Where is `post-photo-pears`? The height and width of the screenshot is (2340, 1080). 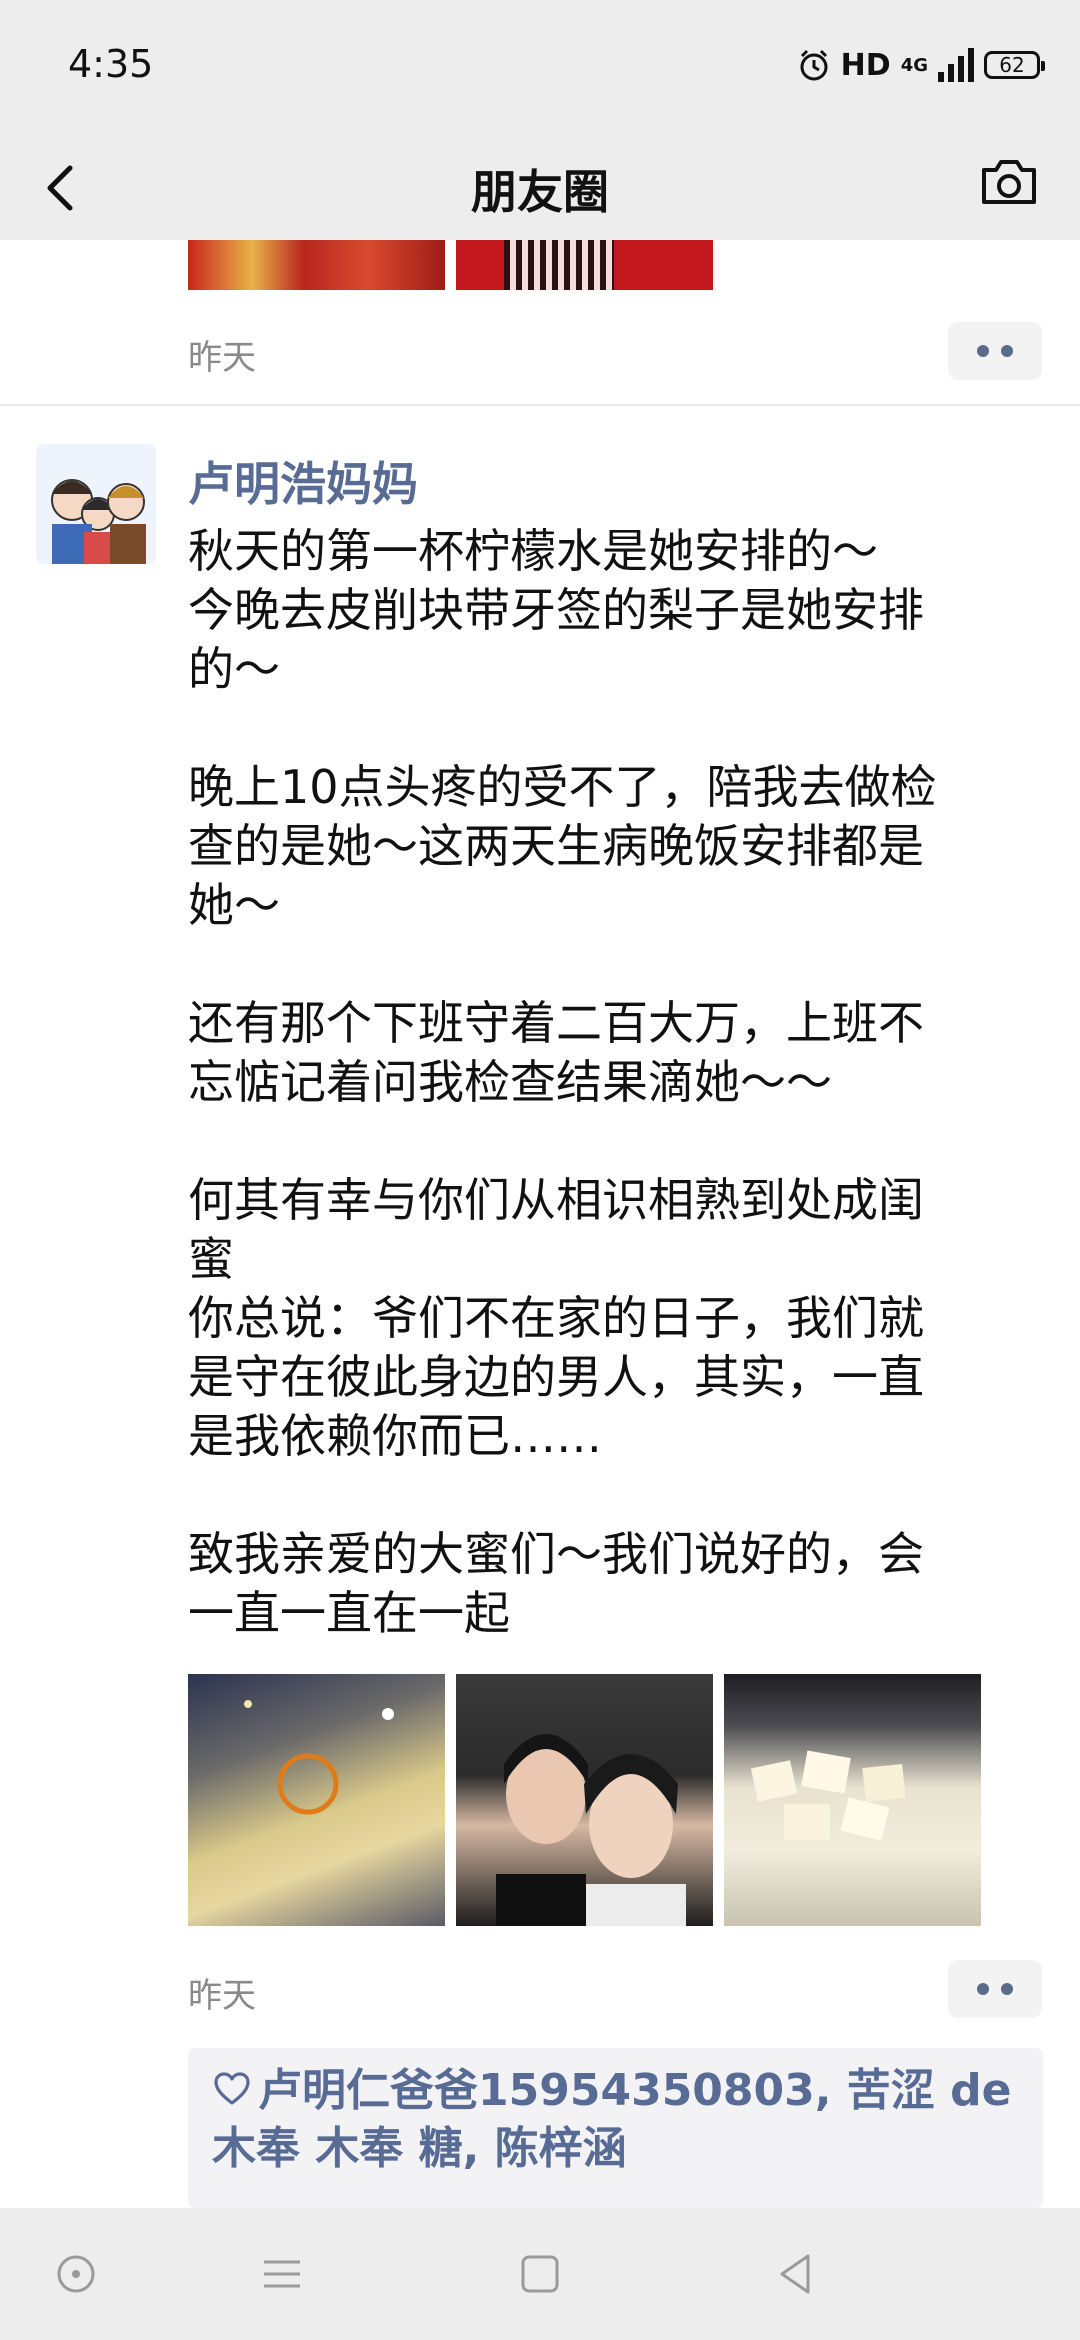
post-photo-pears is located at coordinates (852, 1800).